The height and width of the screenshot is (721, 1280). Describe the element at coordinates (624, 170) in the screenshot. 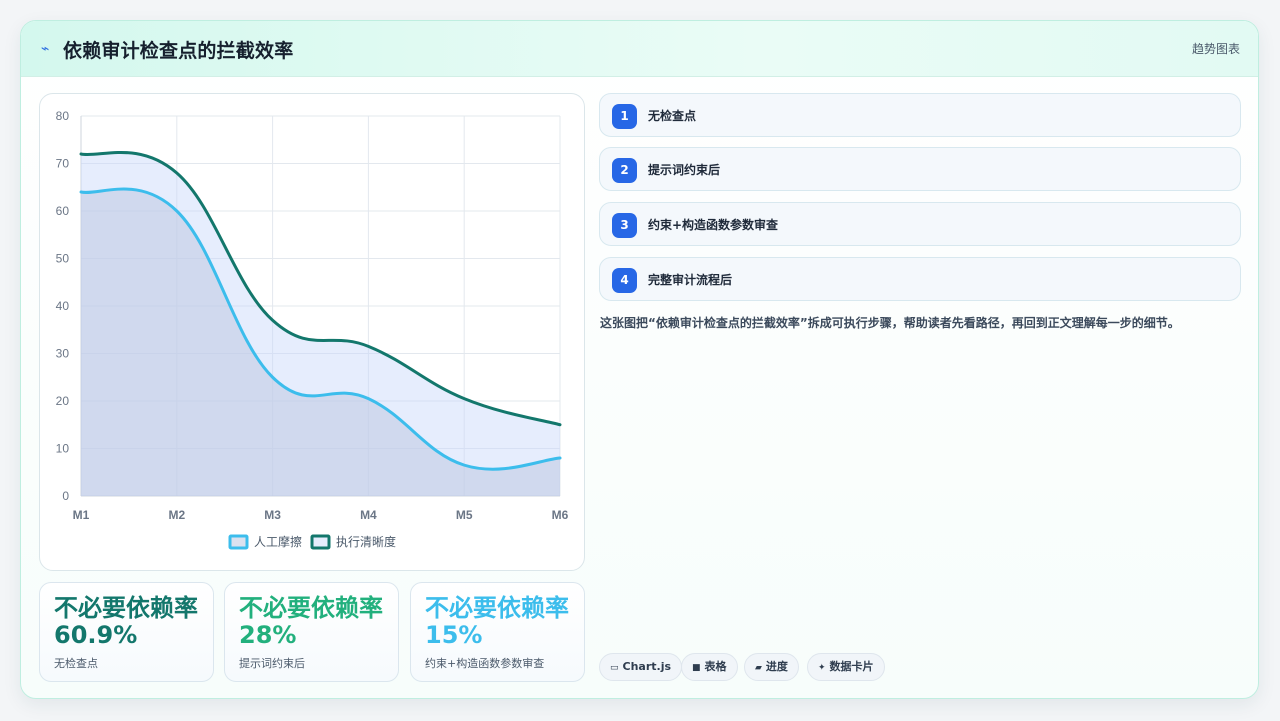

I see `step-number: 2` at that location.